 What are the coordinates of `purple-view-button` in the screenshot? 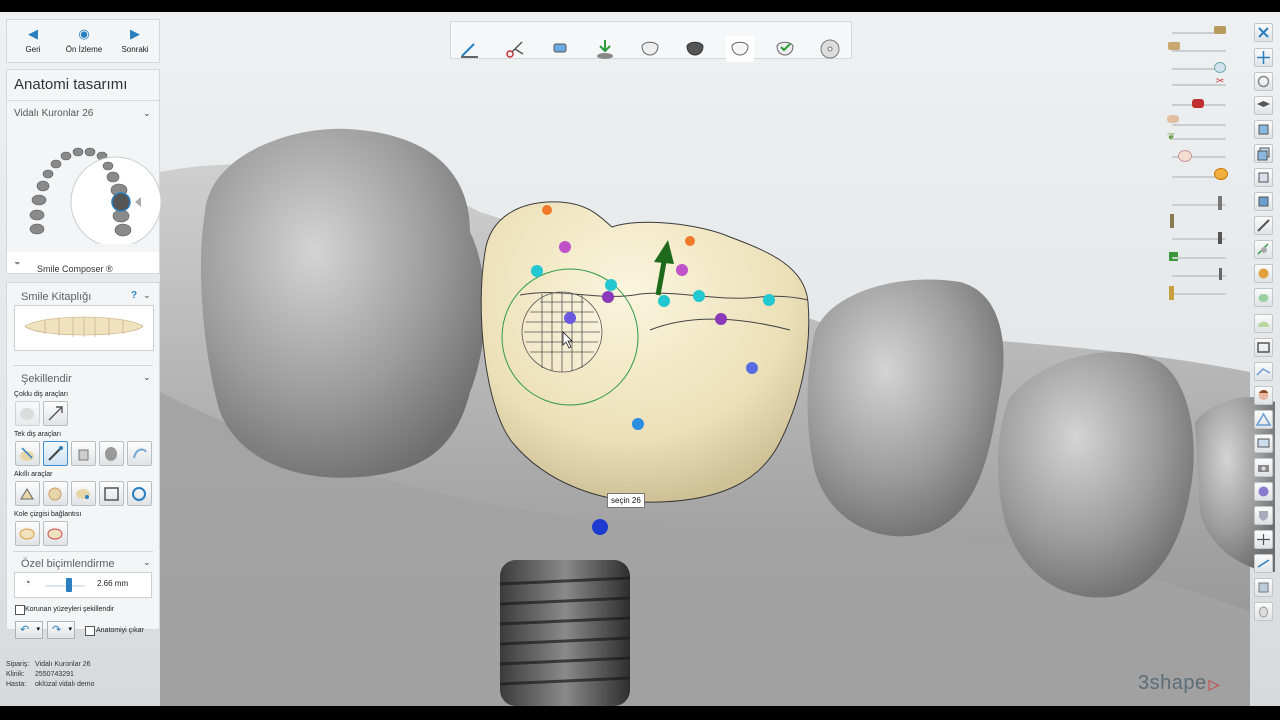 It's located at (1263, 491).